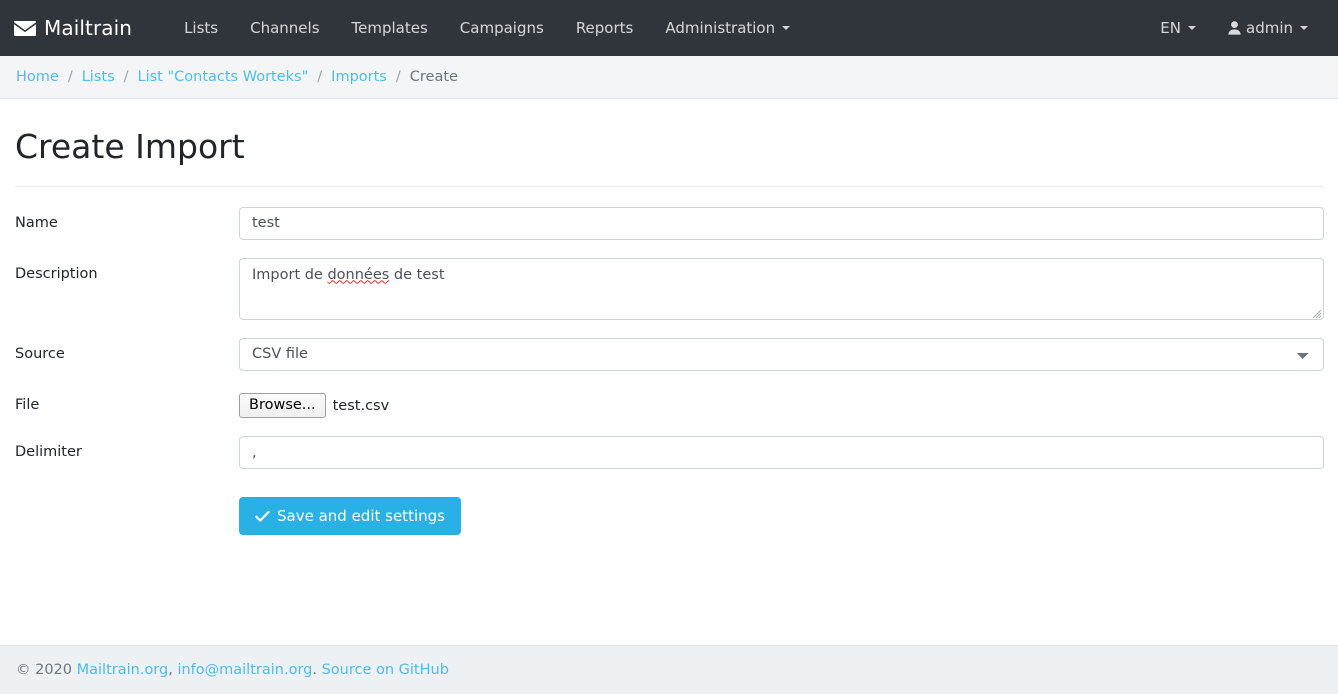 The width and height of the screenshot is (1338, 694). What do you see at coordinates (361, 405) in the screenshot?
I see `selected-file-name: test.csv` at bounding box center [361, 405].